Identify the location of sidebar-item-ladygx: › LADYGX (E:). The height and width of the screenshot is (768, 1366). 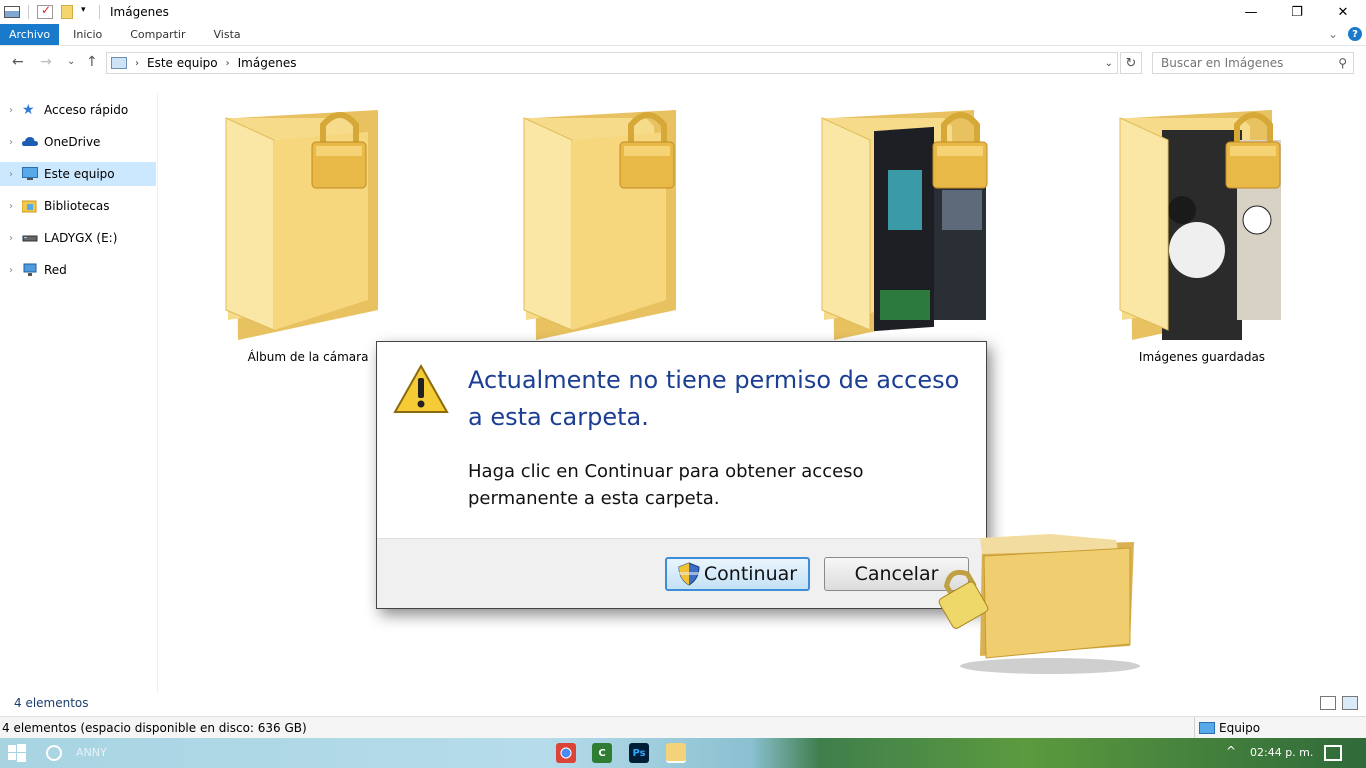
(78, 238).